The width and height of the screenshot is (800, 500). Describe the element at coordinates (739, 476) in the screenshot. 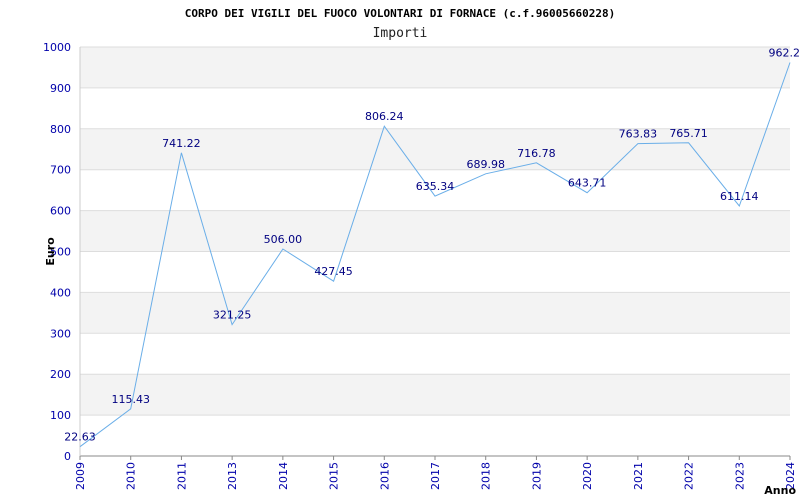

I see `x-tick-label: 2023` at that location.